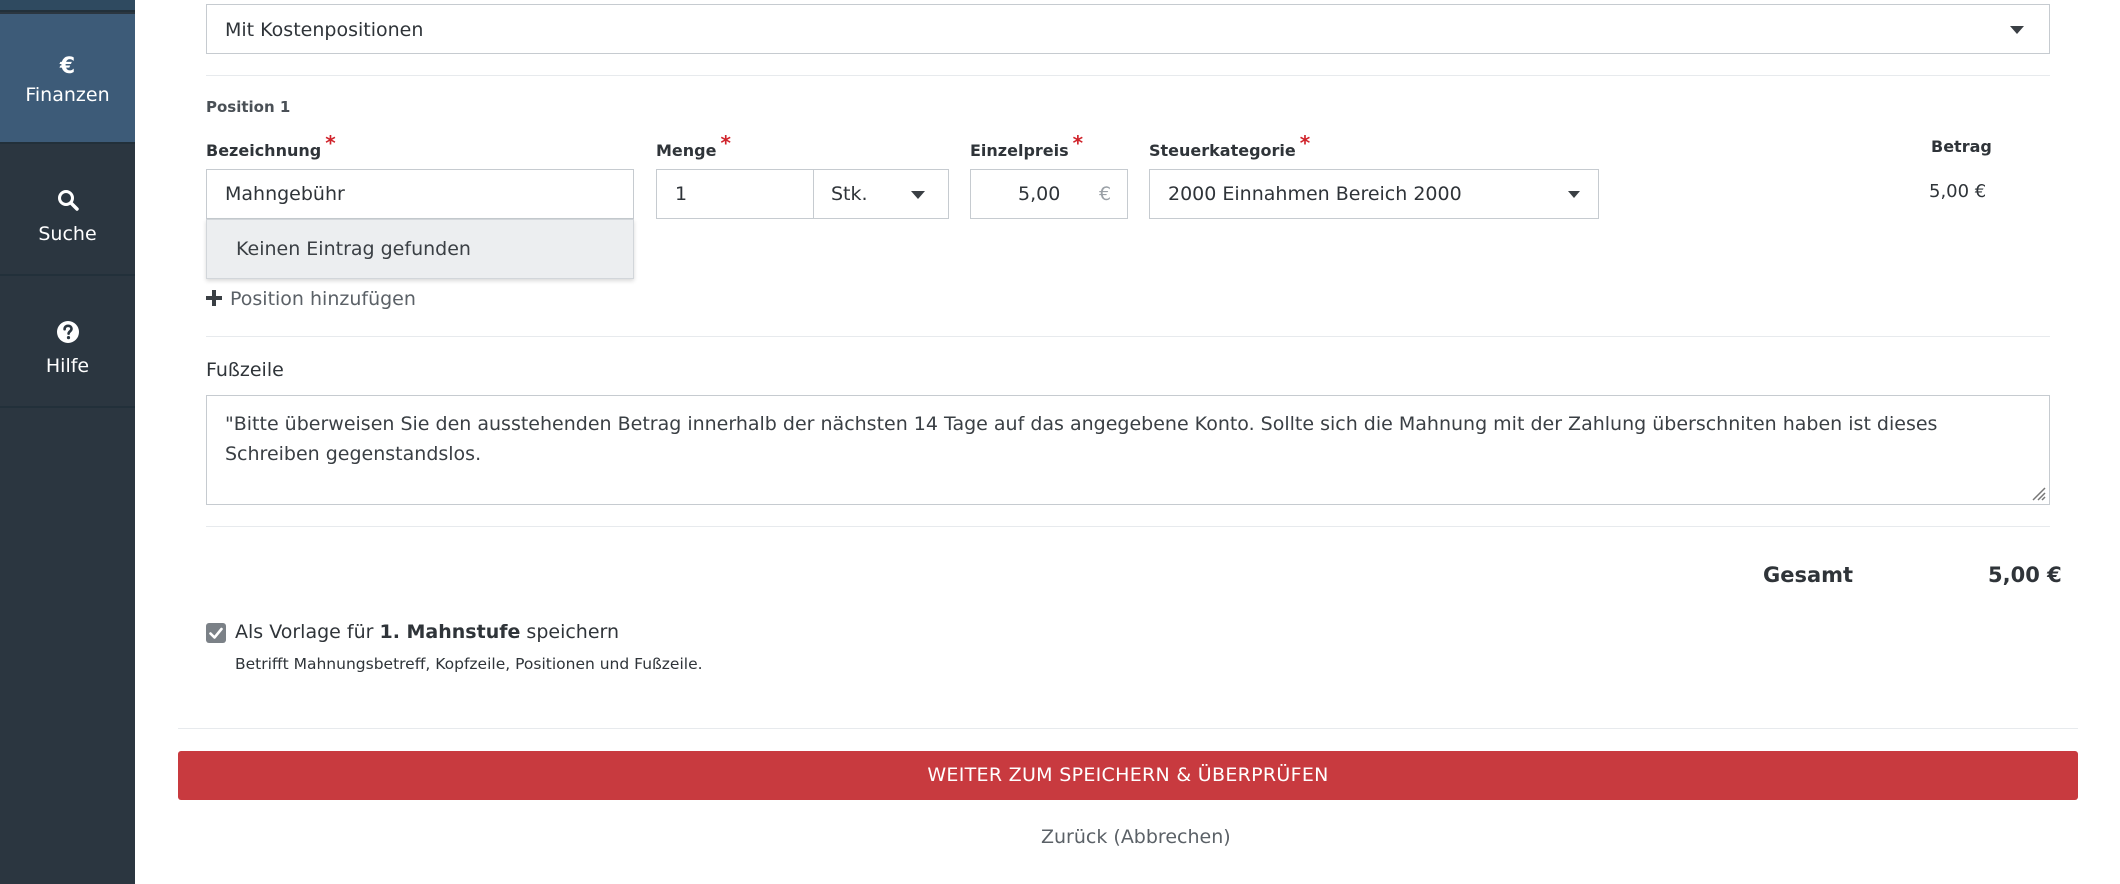 This screenshot has width=2120, height=884. Describe the element at coordinates (1039, 194) in the screenshot. I see `einzelpreis-value: 5,00` at that location.